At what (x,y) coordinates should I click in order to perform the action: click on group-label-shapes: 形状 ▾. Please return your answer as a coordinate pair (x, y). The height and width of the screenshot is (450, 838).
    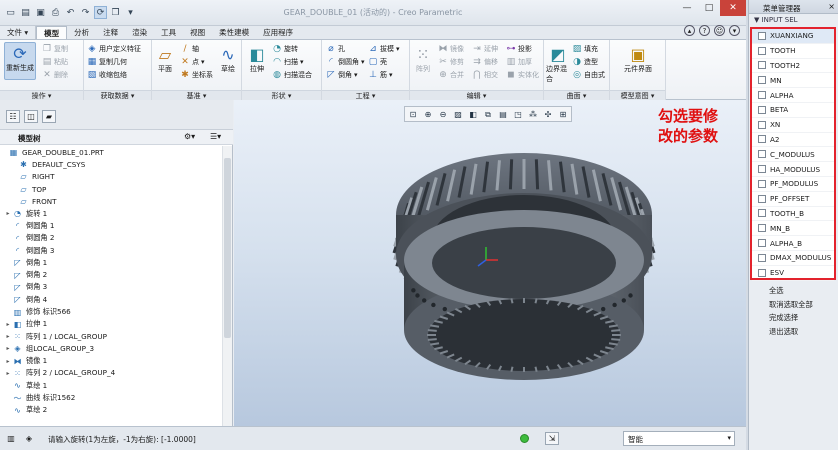
    Looking at the image, I should click on (281, 95).